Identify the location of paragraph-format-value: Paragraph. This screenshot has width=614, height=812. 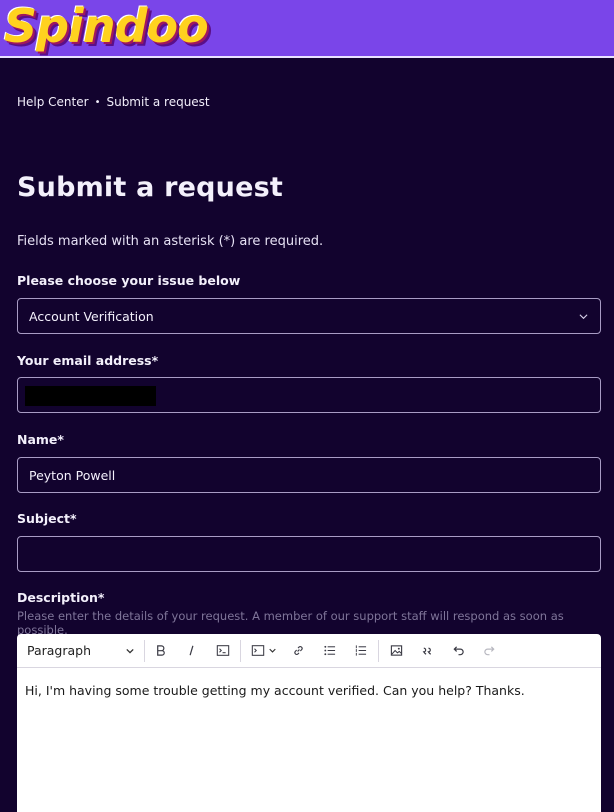
(59, 650).